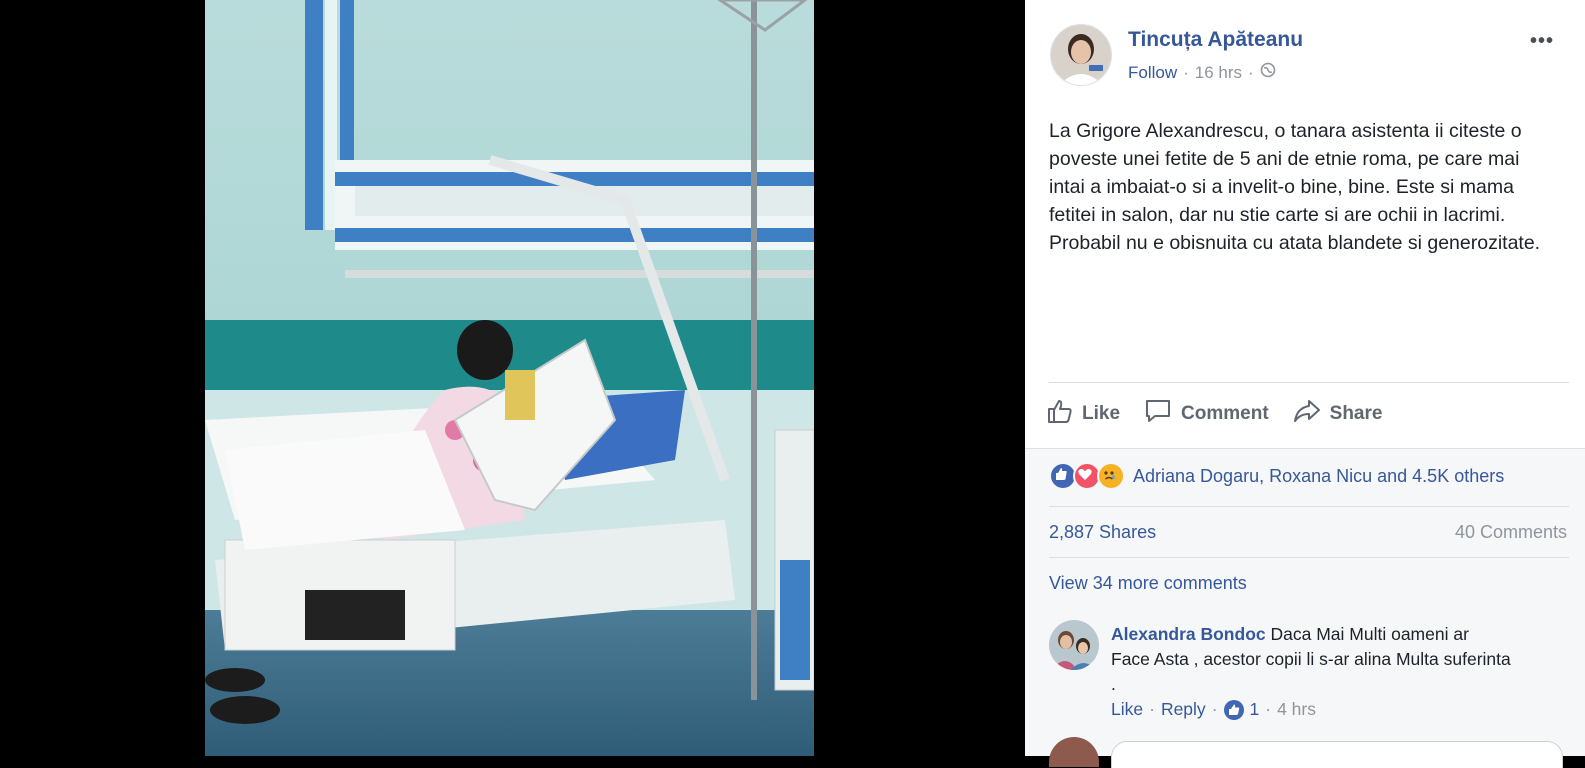  Describe the element at coordinates (1183, 709) in the screenshot. I see `comment-reply-link: Reply` at that location.